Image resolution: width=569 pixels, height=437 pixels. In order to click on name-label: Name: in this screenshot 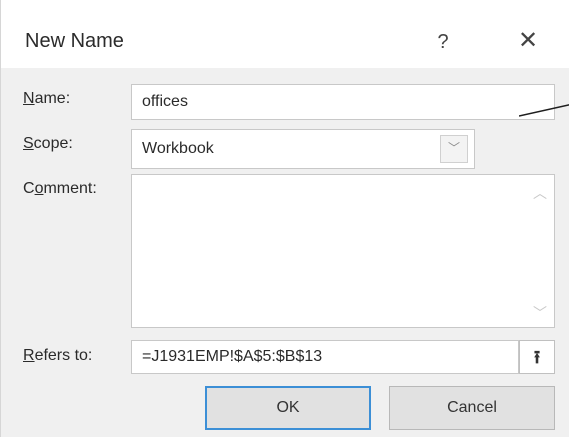, I will do `click(47, 98)`.